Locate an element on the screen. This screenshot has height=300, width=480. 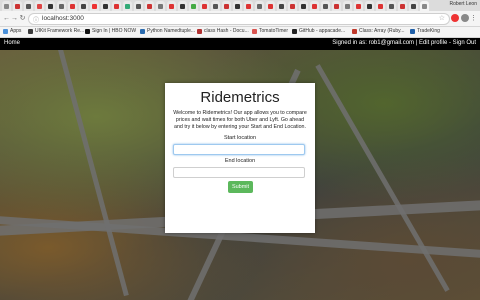
edit-profile-link: Edit profile is located at coordinates (433, 43).